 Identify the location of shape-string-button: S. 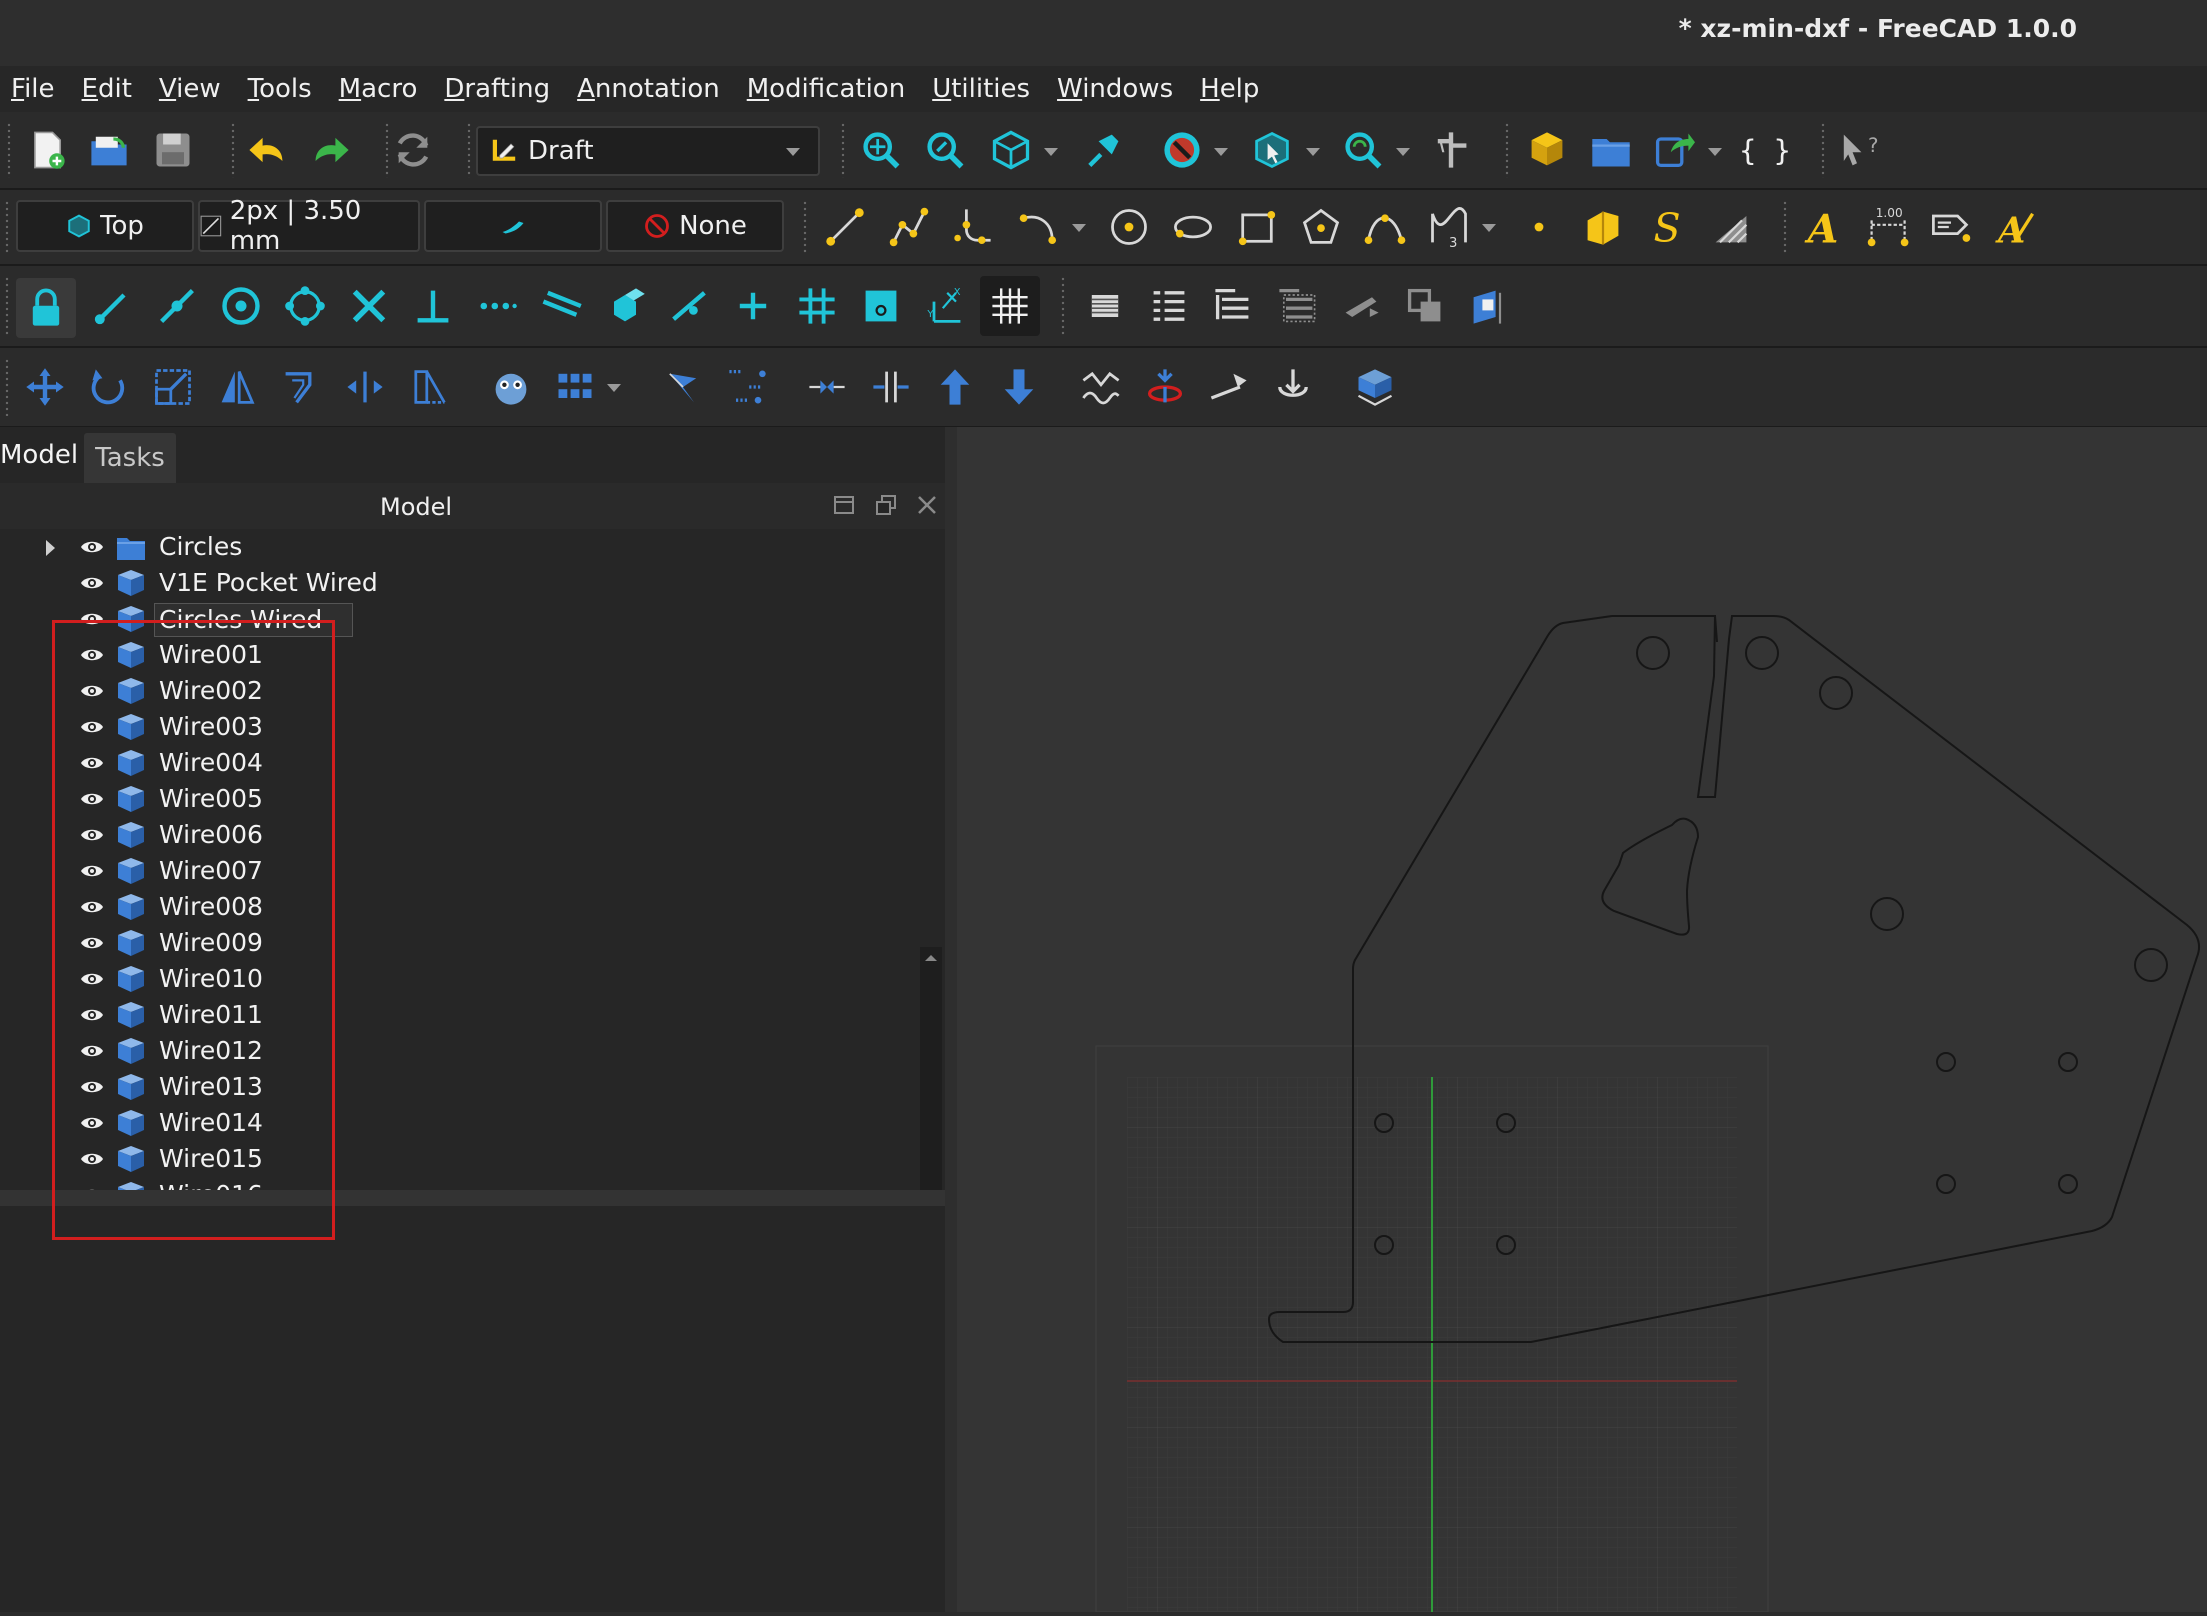
(1667, 227).